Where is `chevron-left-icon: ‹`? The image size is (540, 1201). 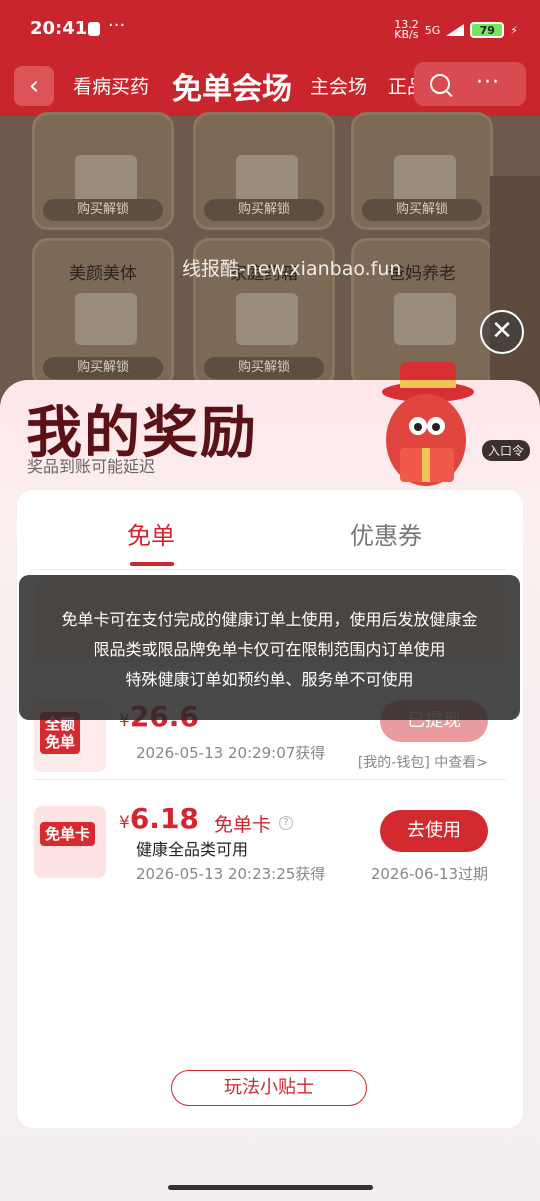 chevron-left-icon: ‹ is located at coordinates (34, 86).